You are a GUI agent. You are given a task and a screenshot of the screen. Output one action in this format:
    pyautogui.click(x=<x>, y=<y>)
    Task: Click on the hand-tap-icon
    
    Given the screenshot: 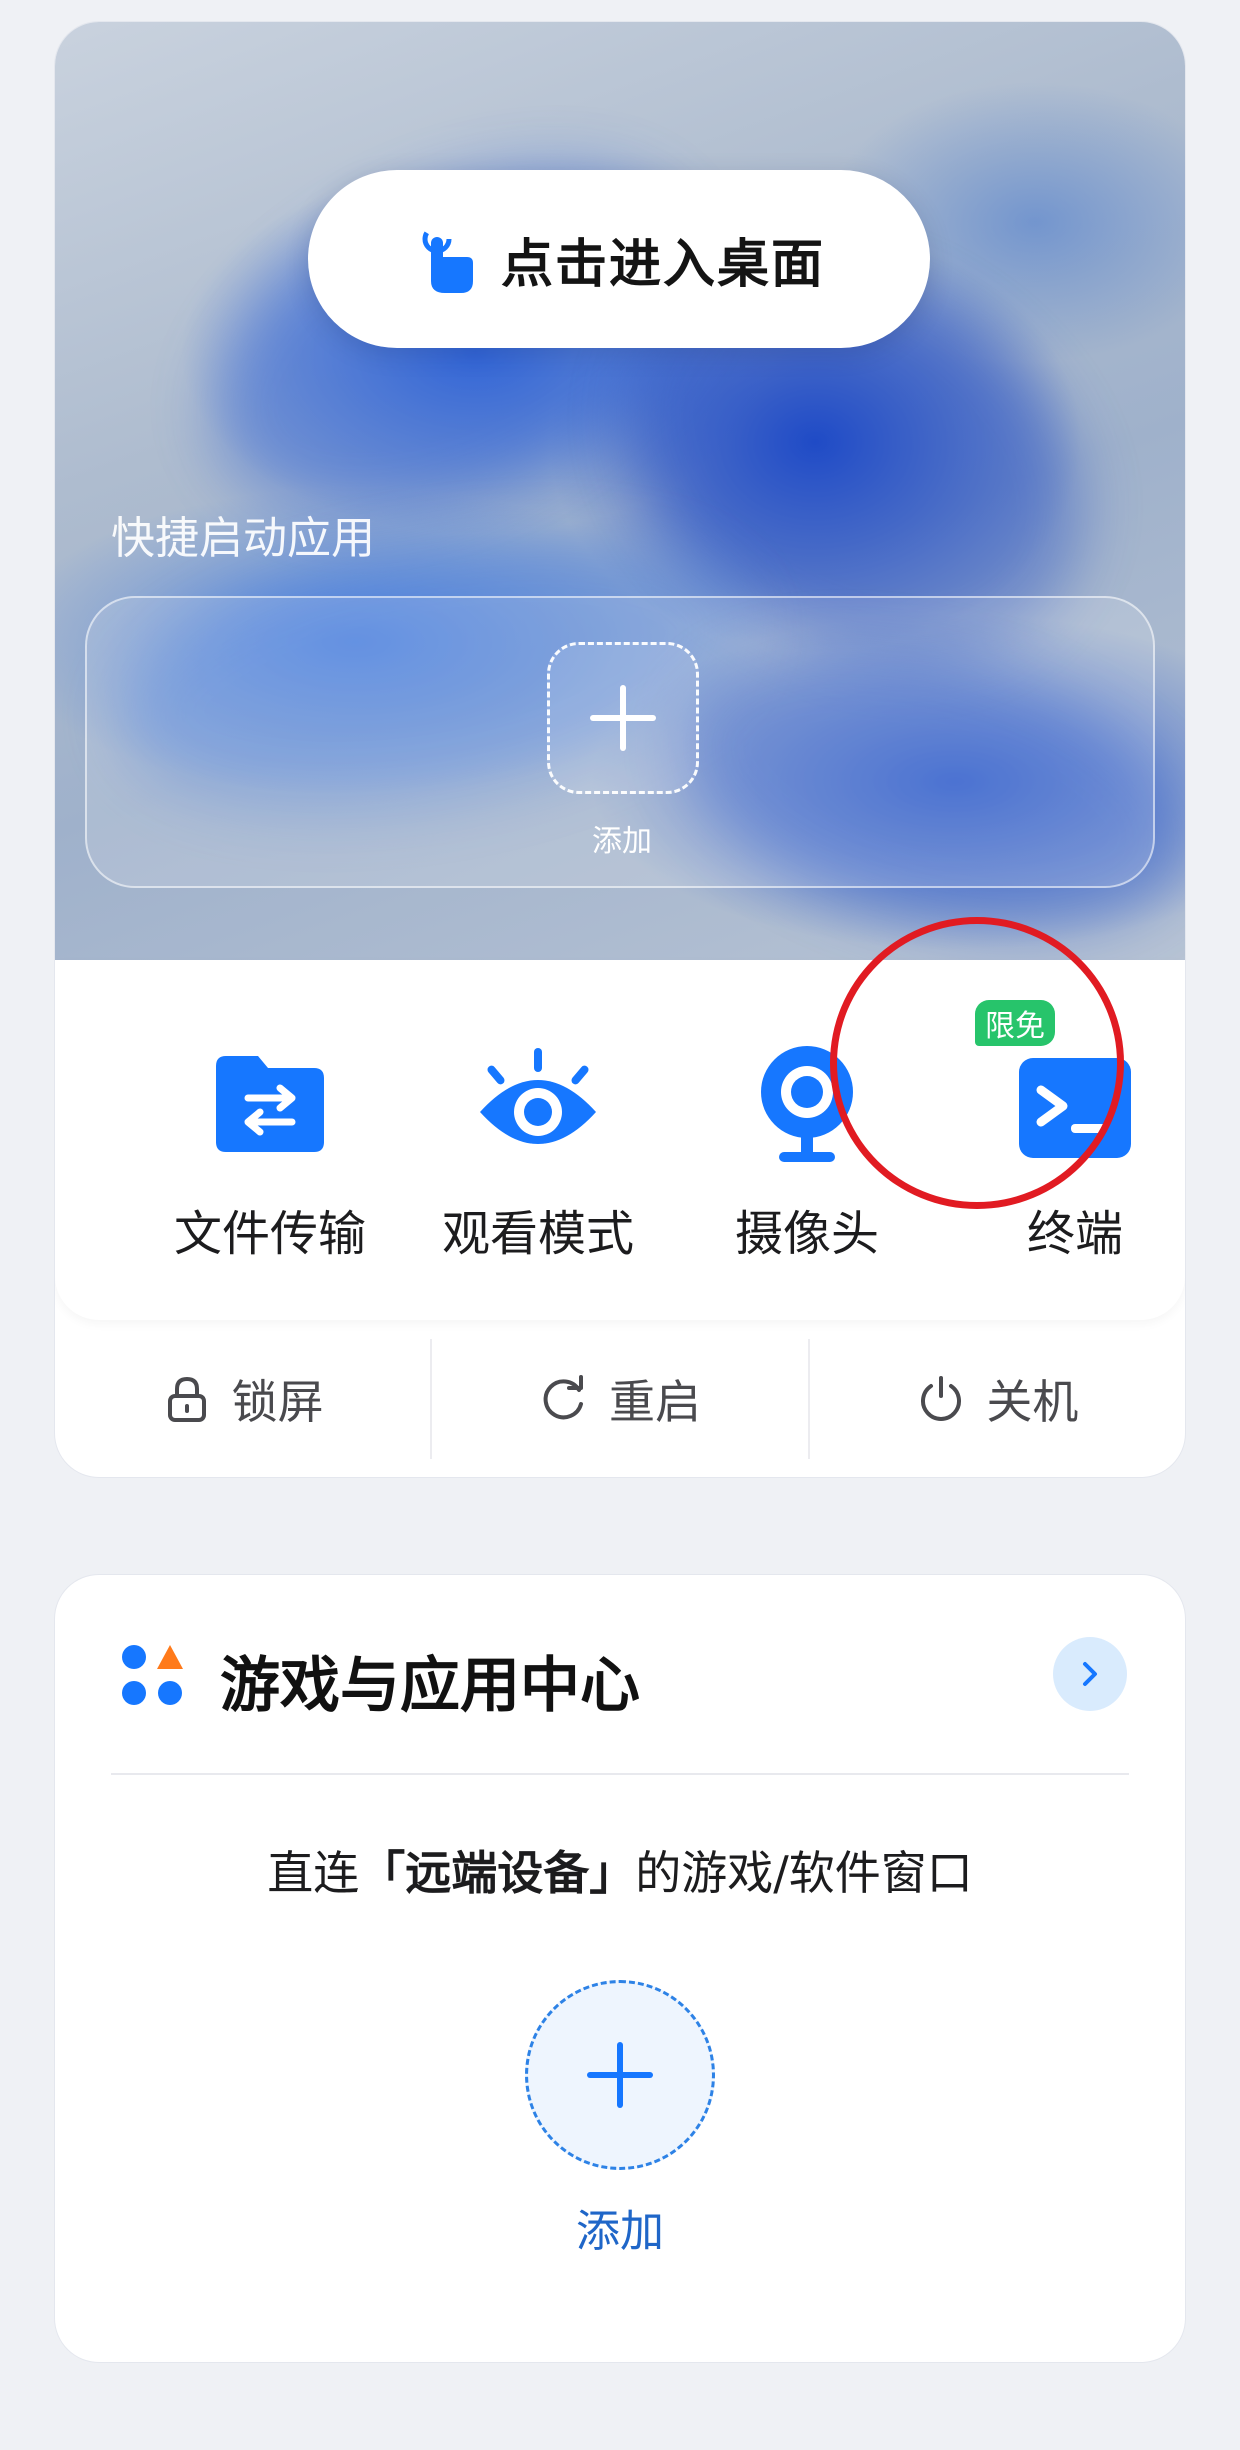 What is the action you would take?
    pyautogui.click(x=447, y=258)
    